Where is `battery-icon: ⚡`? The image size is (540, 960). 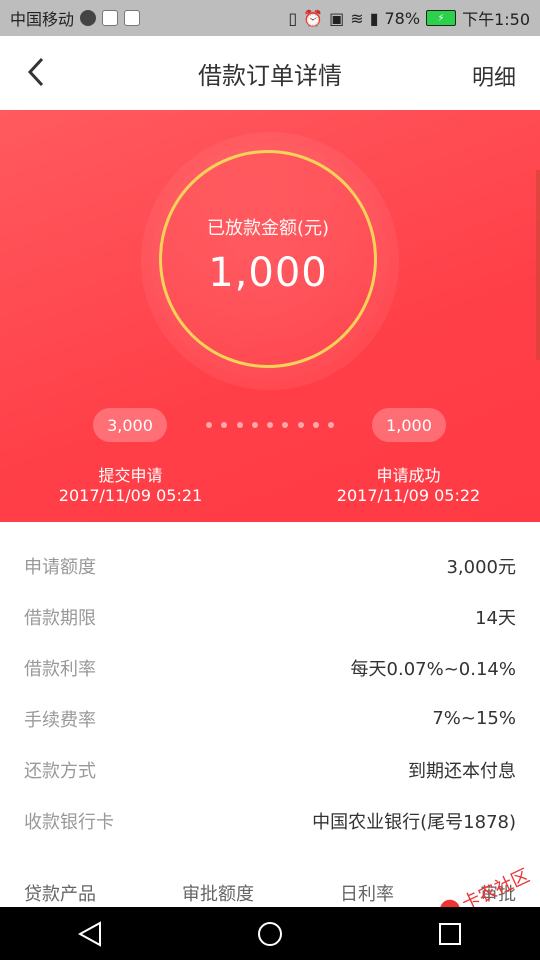
battery-icon: ⚡ is located at coordinates (441, 18).